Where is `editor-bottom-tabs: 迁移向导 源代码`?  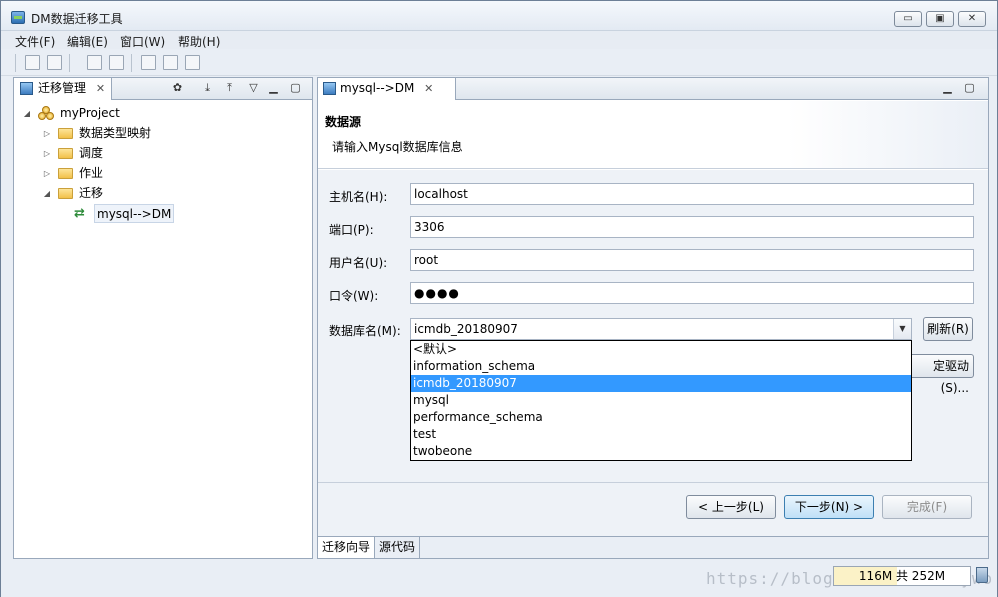
editor-bottom-tabs: 迁移向导 源代码 is located at coordinates (653, 547).